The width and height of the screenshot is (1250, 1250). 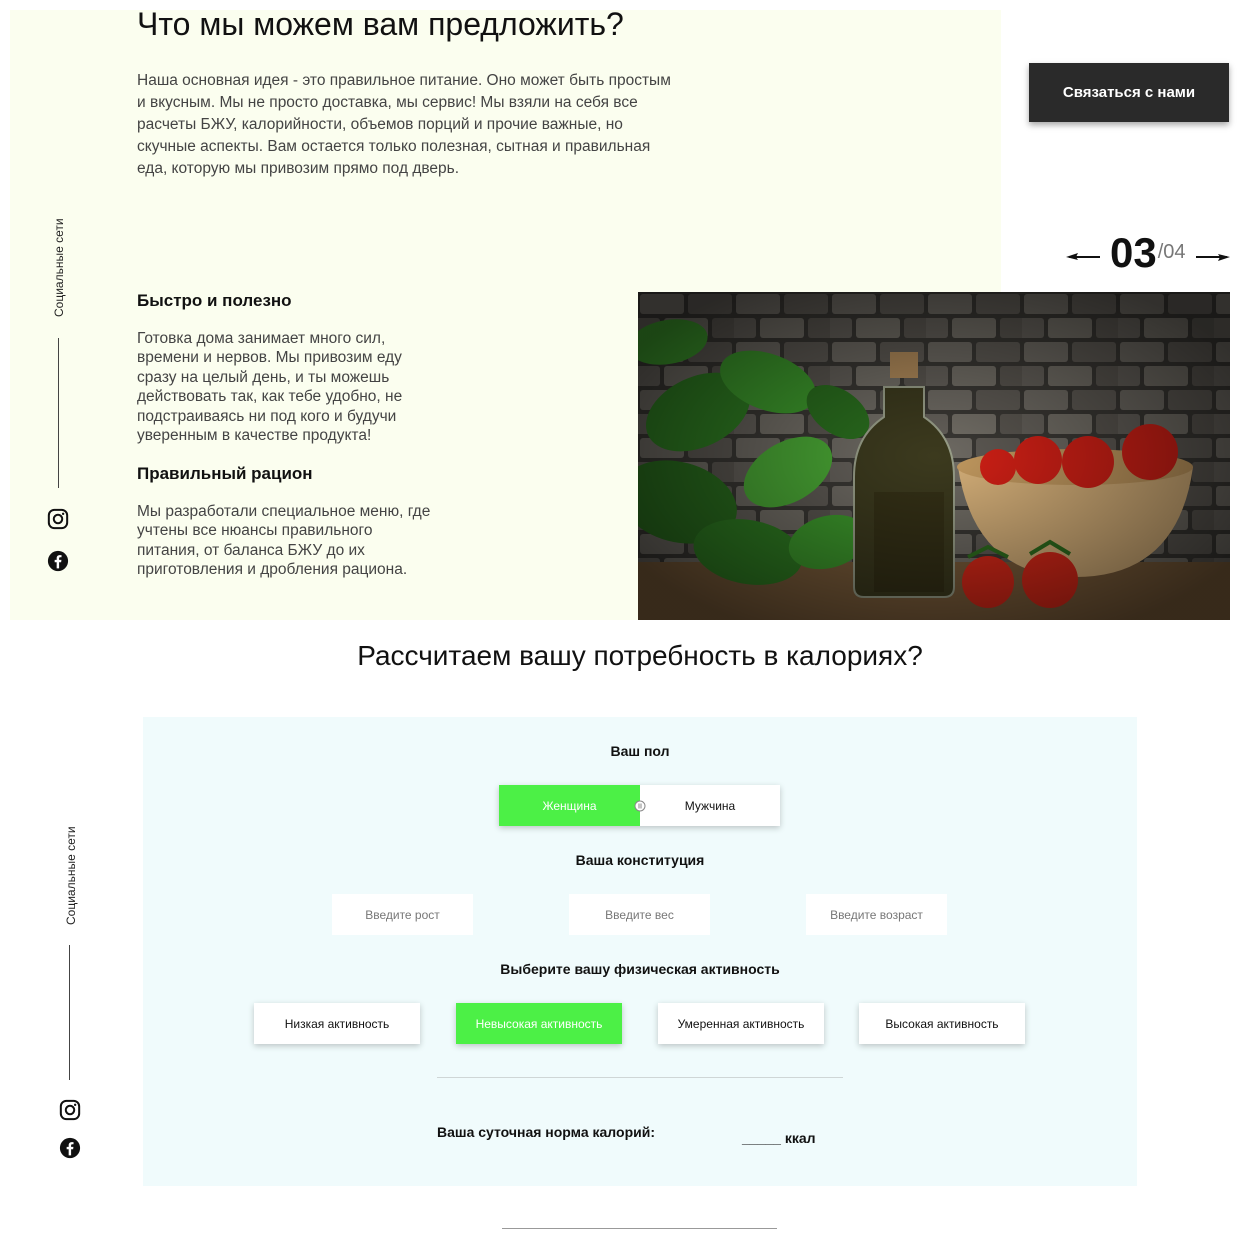 I want to click on height-input: Введите рост, so click(x=402, y=914).